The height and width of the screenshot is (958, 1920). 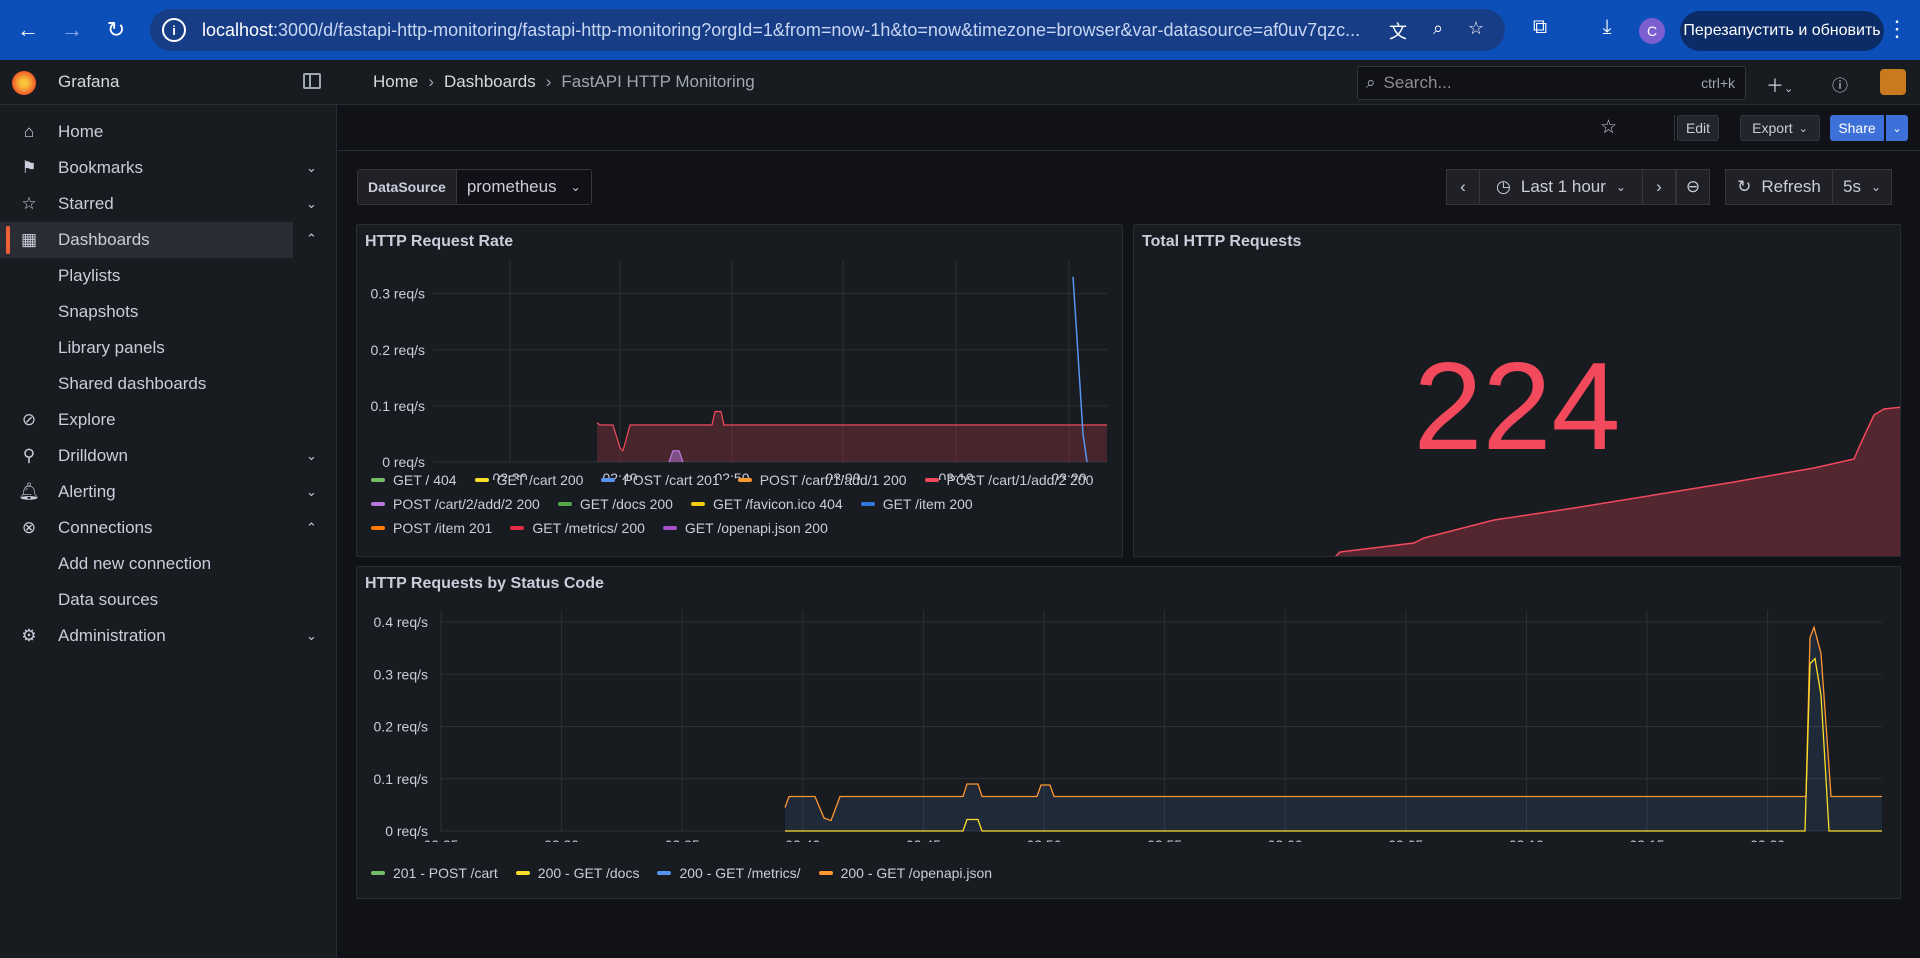 I want to click on sidebar-item-bookmarks: ⚑ Bookmarks ⌄, so click(x=168, y=168).